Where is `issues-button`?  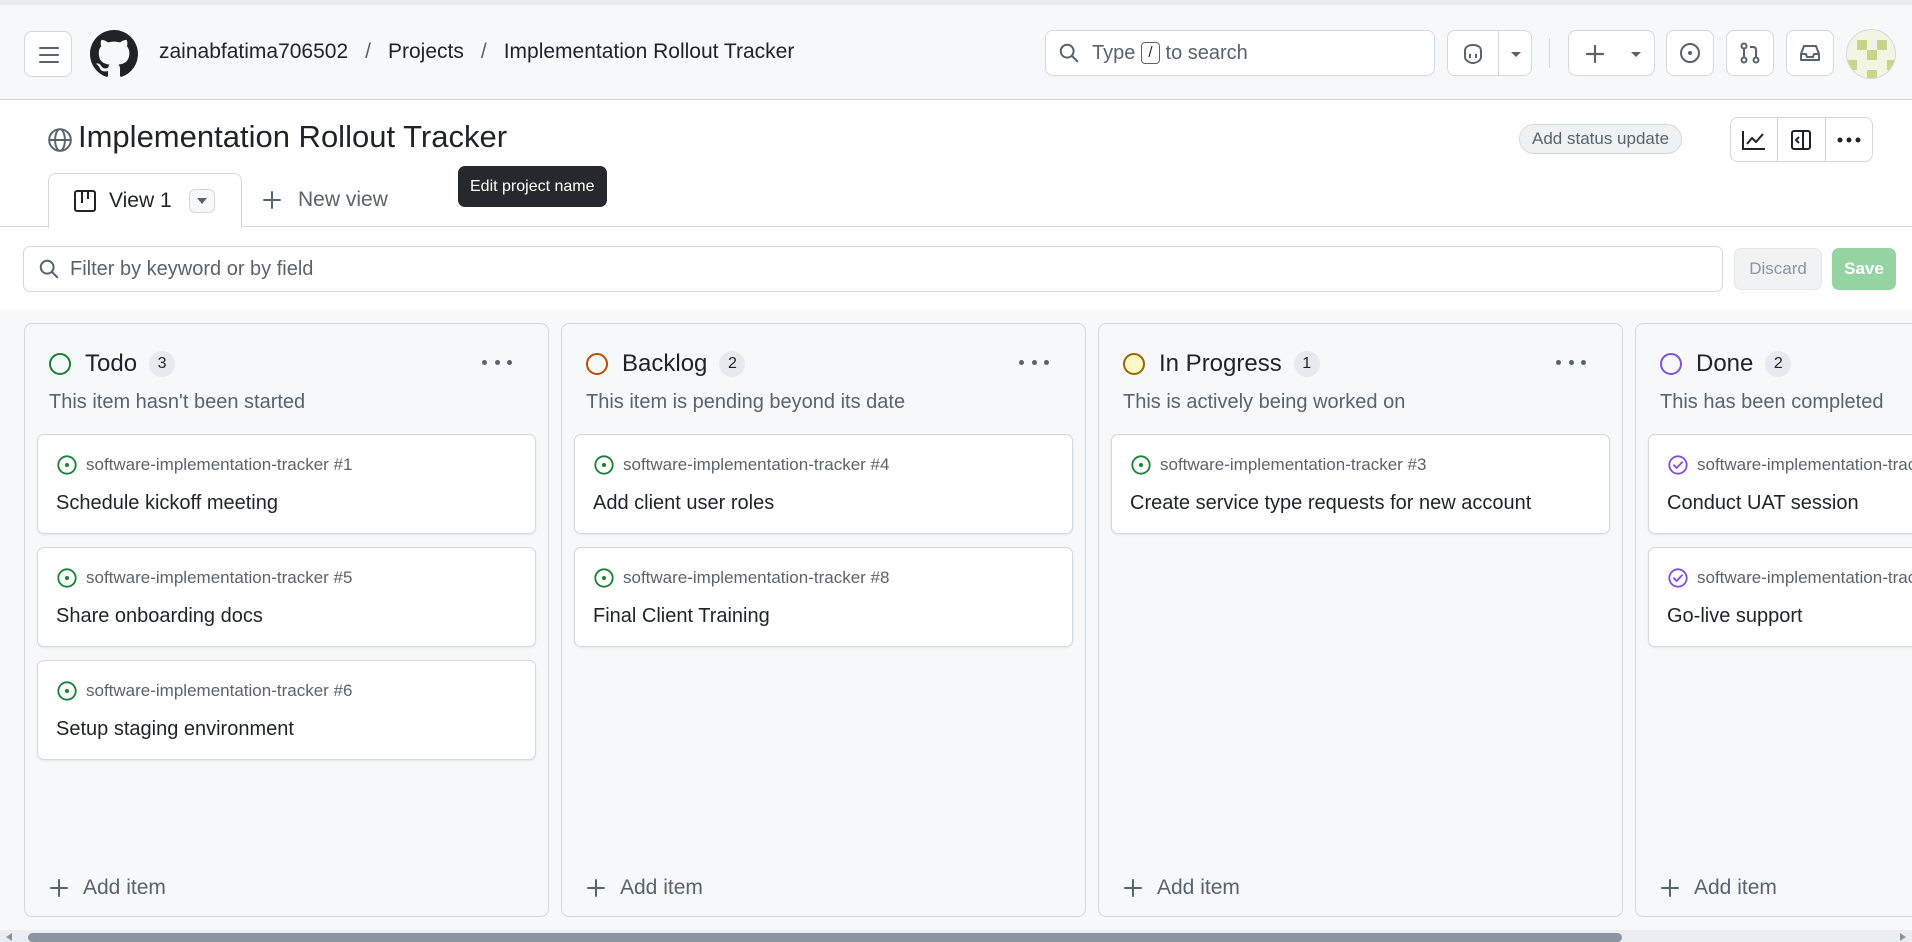 issues-button is located at coordinates (1690, 53).